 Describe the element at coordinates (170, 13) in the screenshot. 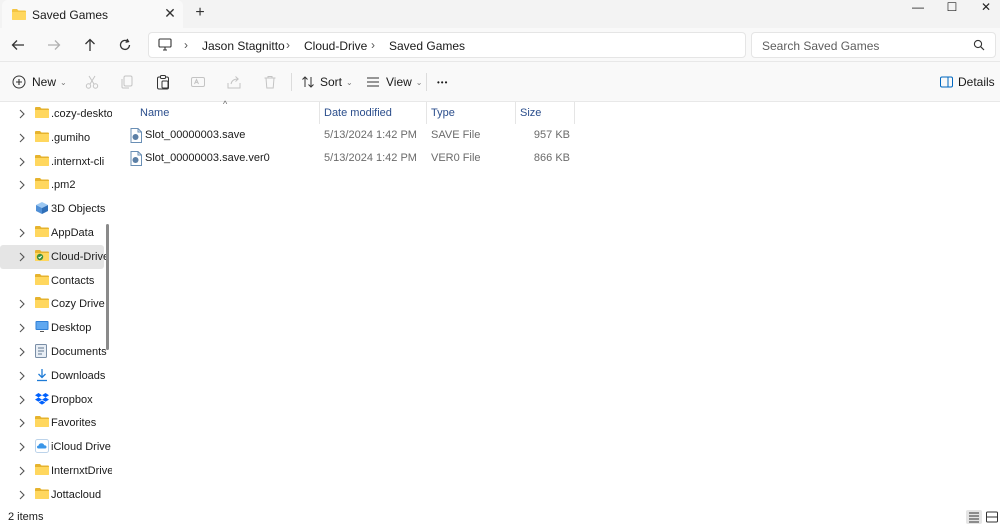

I see `close-tab-icon: ✕` at that location.